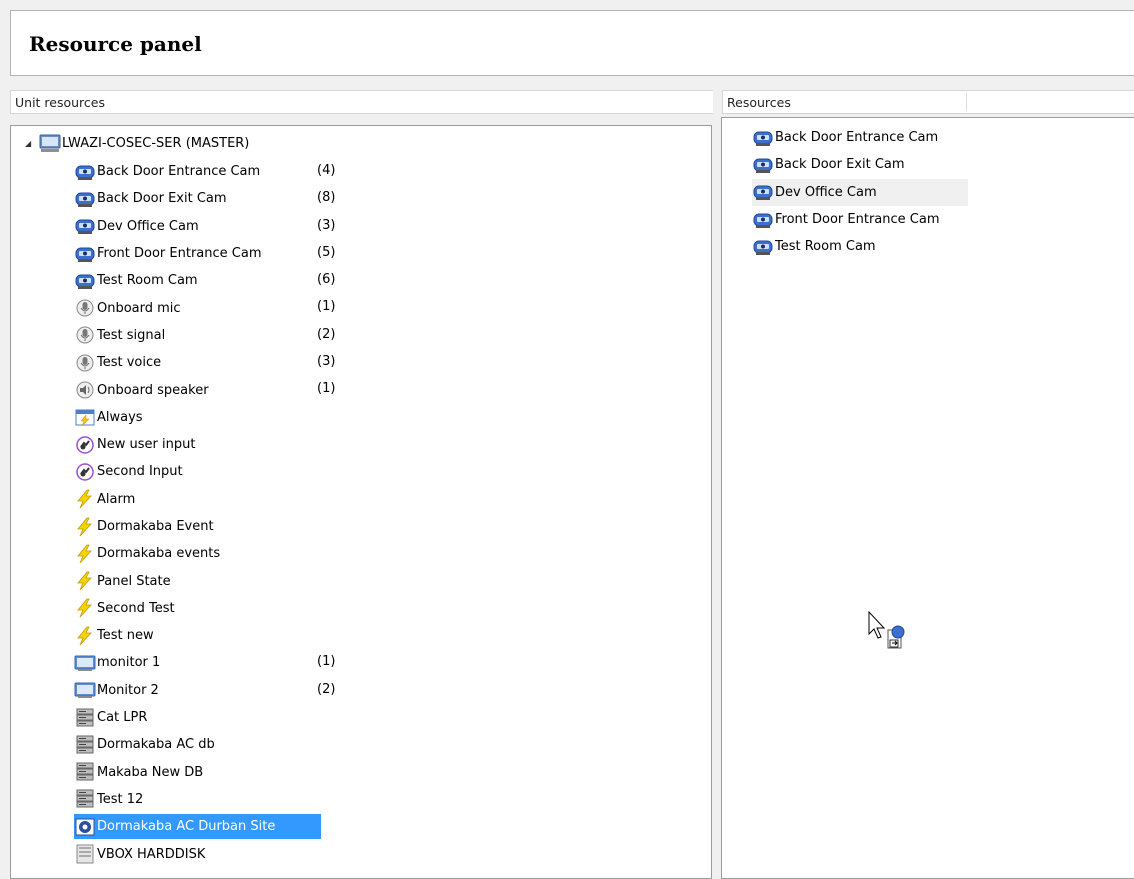 The height and width of the screenshot is (879, 1134). What do you see at coordinates (394, 826) in the screenshot?
I see `tree-item-dormakaba-ac-durban-site: Dormakaba AC Durban Site` at bounding box center [394, 826].